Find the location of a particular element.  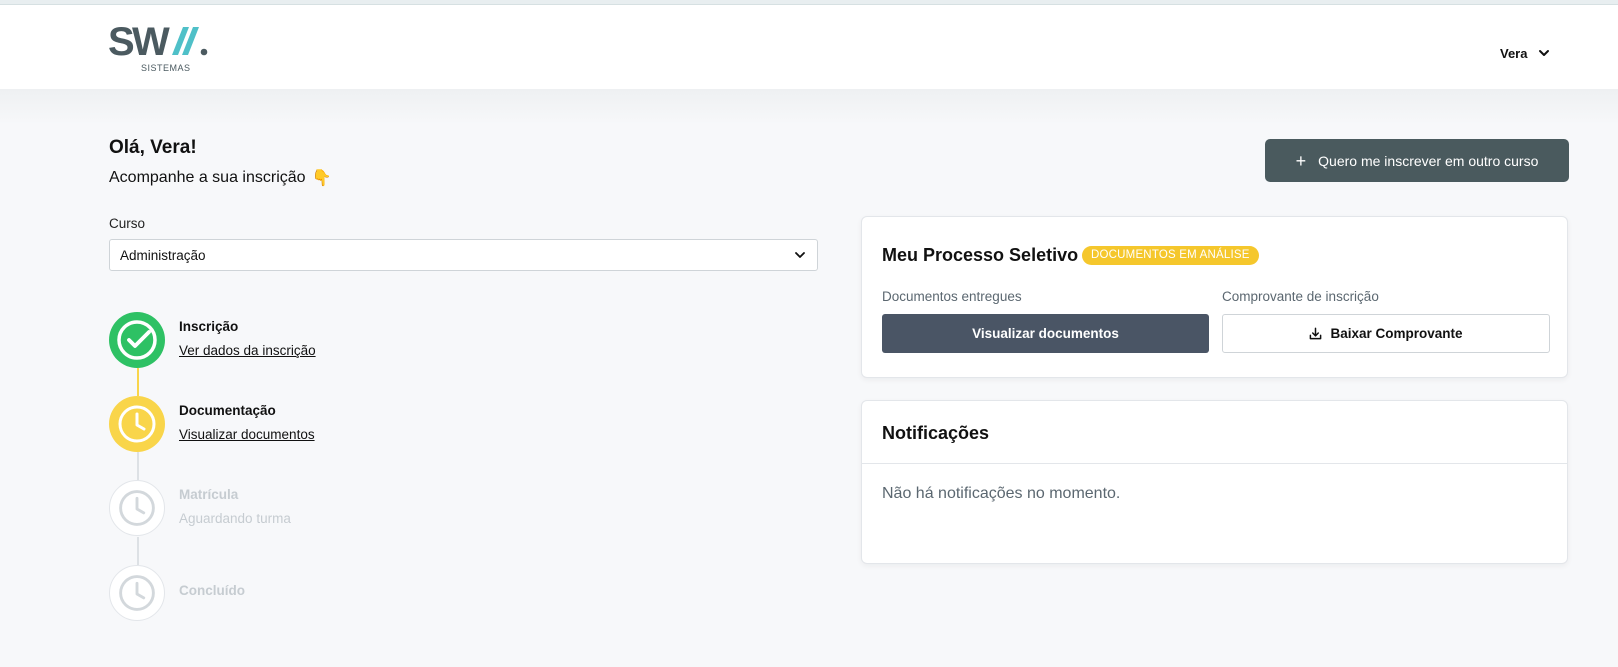

user-menu: Vera is located at coordinates (1525, 53).